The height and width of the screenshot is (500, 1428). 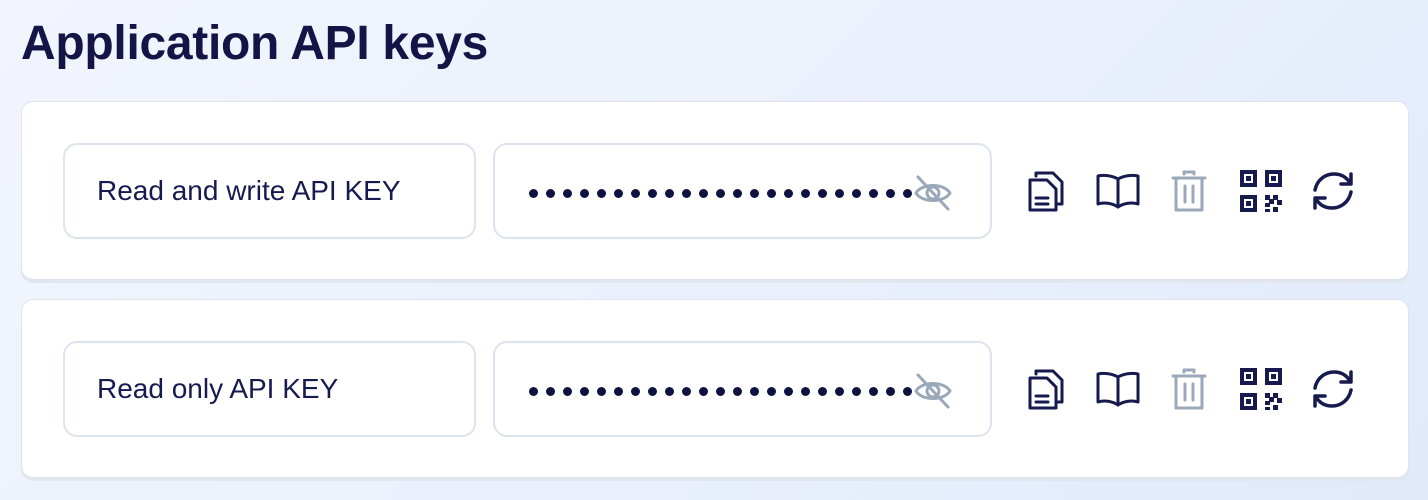 What do you see at coordinates (255, 43) in the screenshot?
I see `page-title: Application API keys` at bounding box center [255, 43].